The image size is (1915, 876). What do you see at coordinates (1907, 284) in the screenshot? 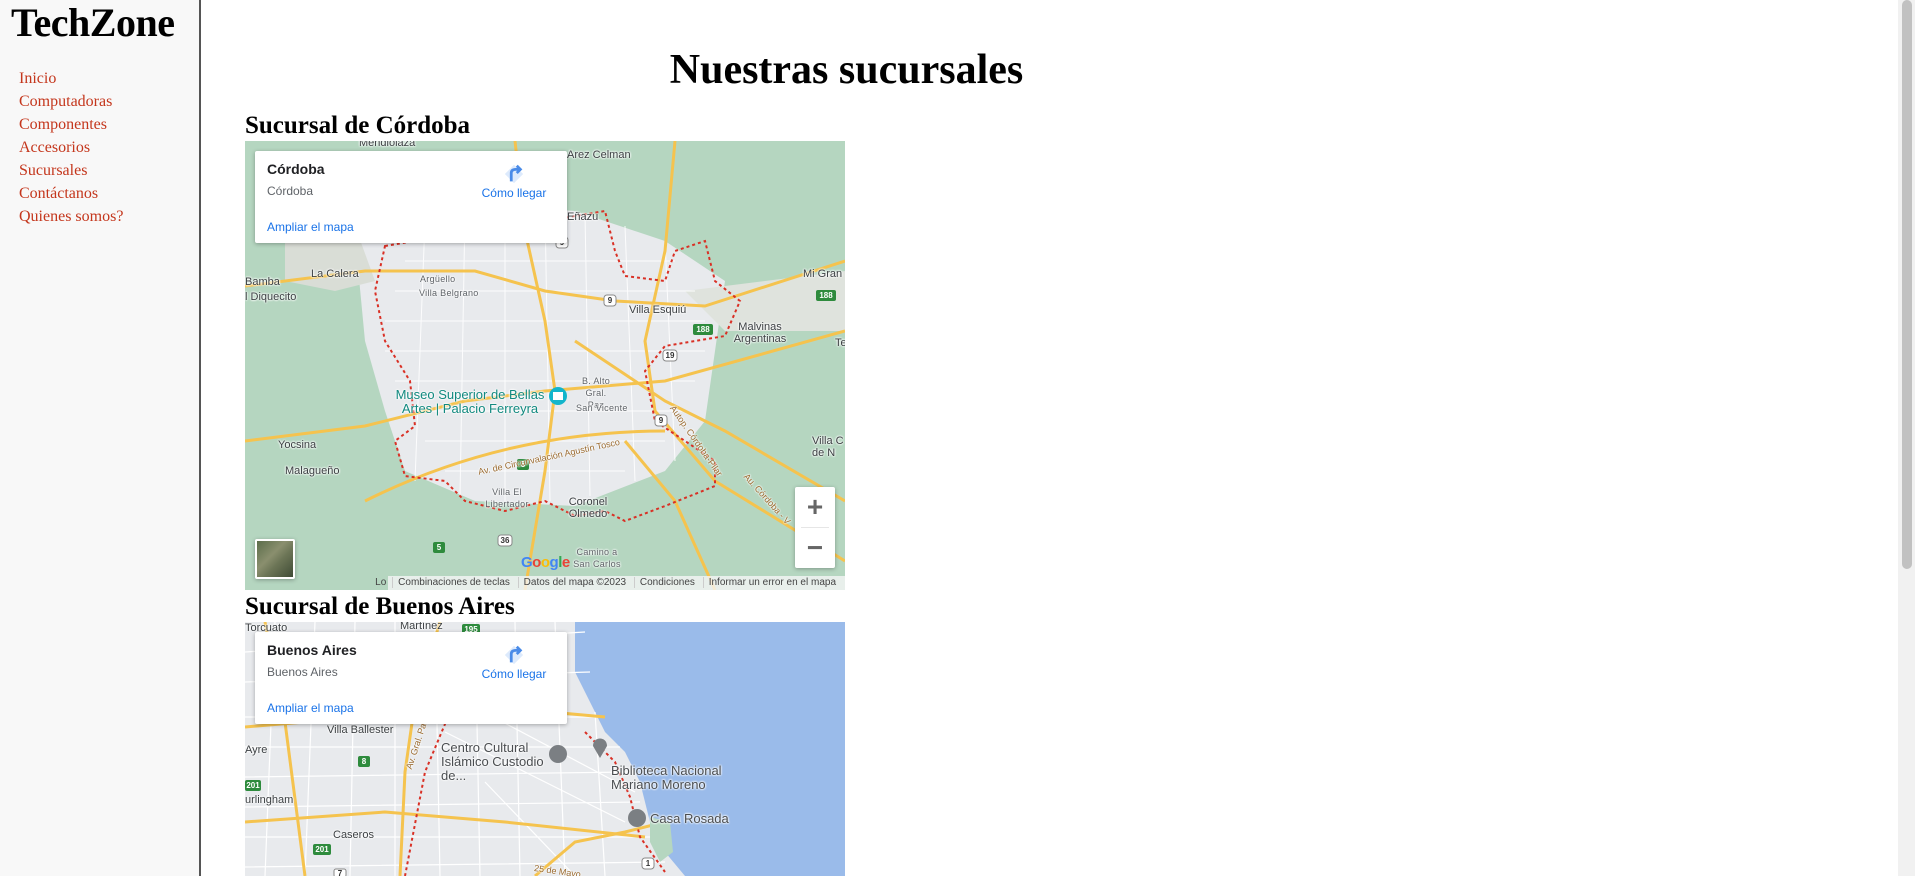
I see `scrollbar-thumb` at bounding box center [1907, 284].